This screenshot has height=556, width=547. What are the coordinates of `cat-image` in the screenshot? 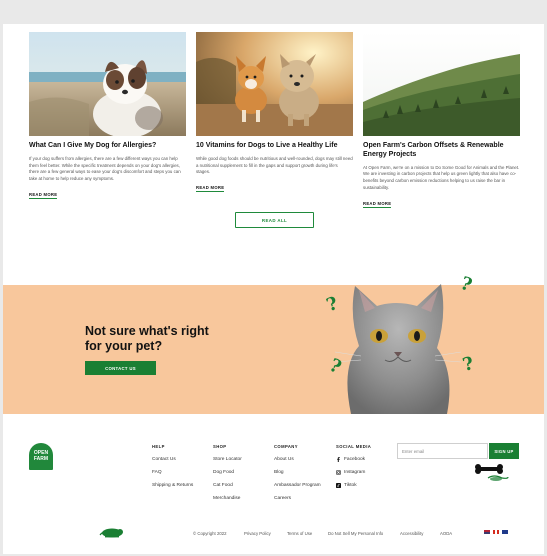 It's located at (396, 335).